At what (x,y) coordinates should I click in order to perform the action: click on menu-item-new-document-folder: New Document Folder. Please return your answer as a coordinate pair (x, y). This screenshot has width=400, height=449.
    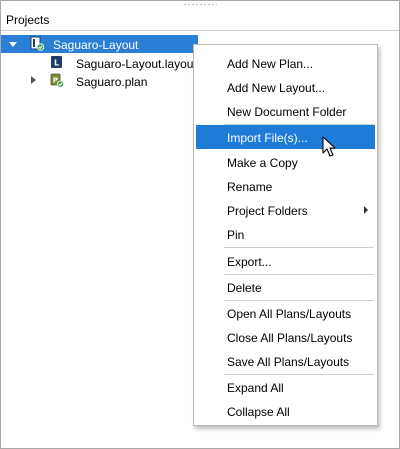
    Looking at the image, I should click on (285, 111).